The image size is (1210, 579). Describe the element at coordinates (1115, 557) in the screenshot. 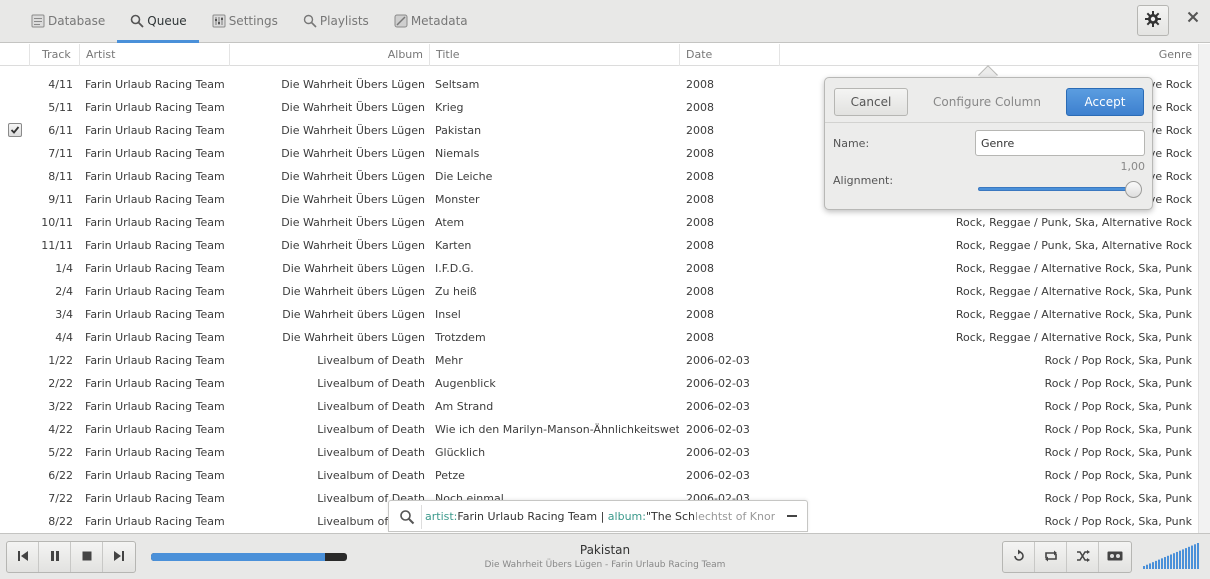

I see `consume-button` at that location.